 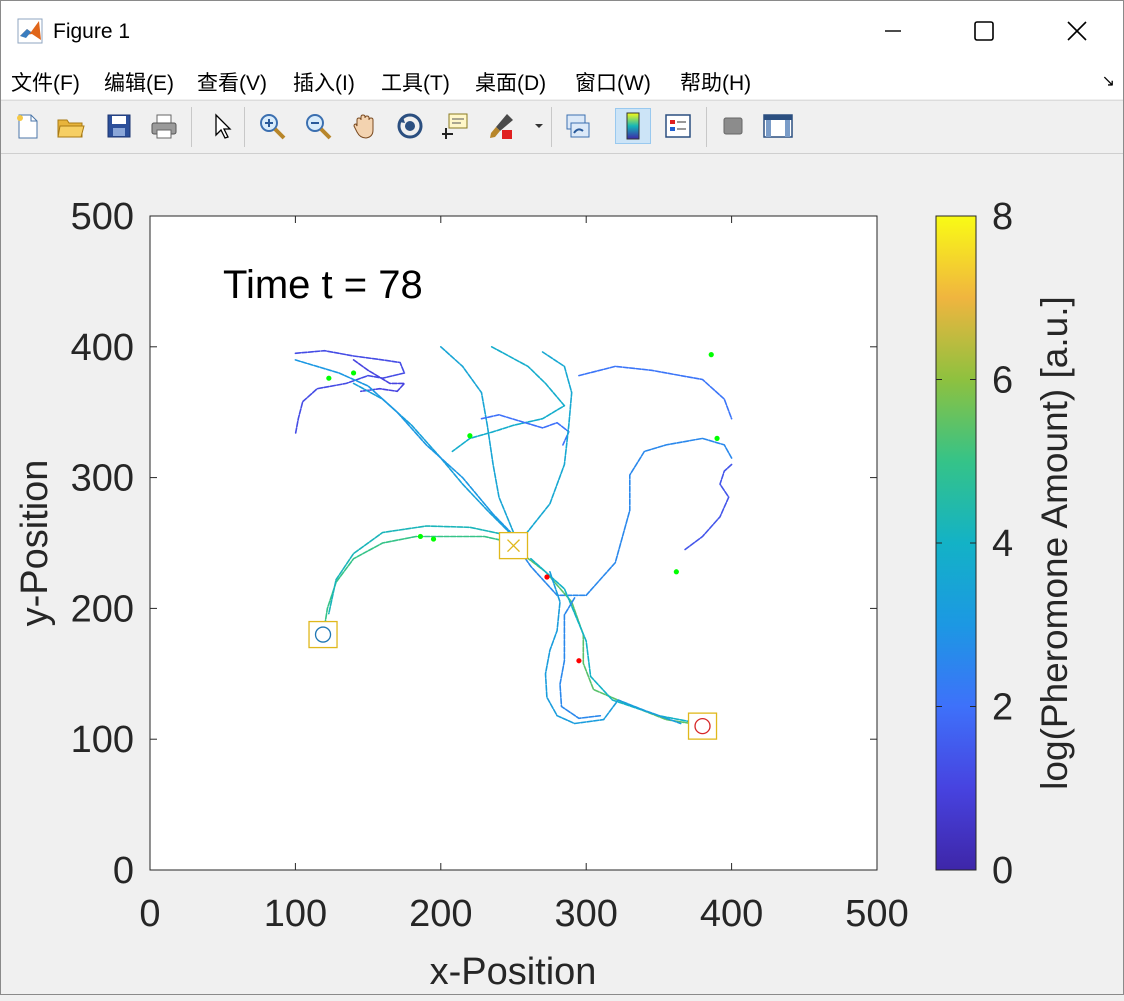 What do you see at coordinates (562, 31) in the screenshot?
I see `title-bar: Figure 1` at bounding box center [562, 31].